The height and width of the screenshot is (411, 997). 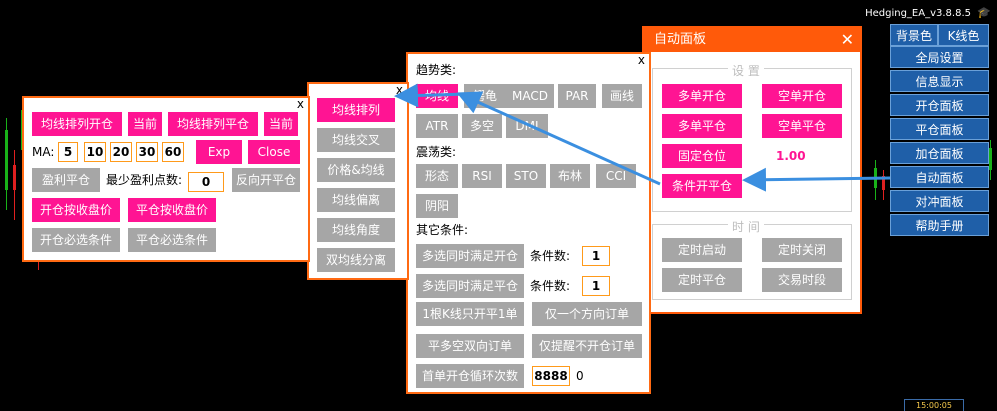 What do you see at coordinates (437, 126) in the screenshot?
I see `trend-atr-button: ATR` at bounding box center [437, 126].